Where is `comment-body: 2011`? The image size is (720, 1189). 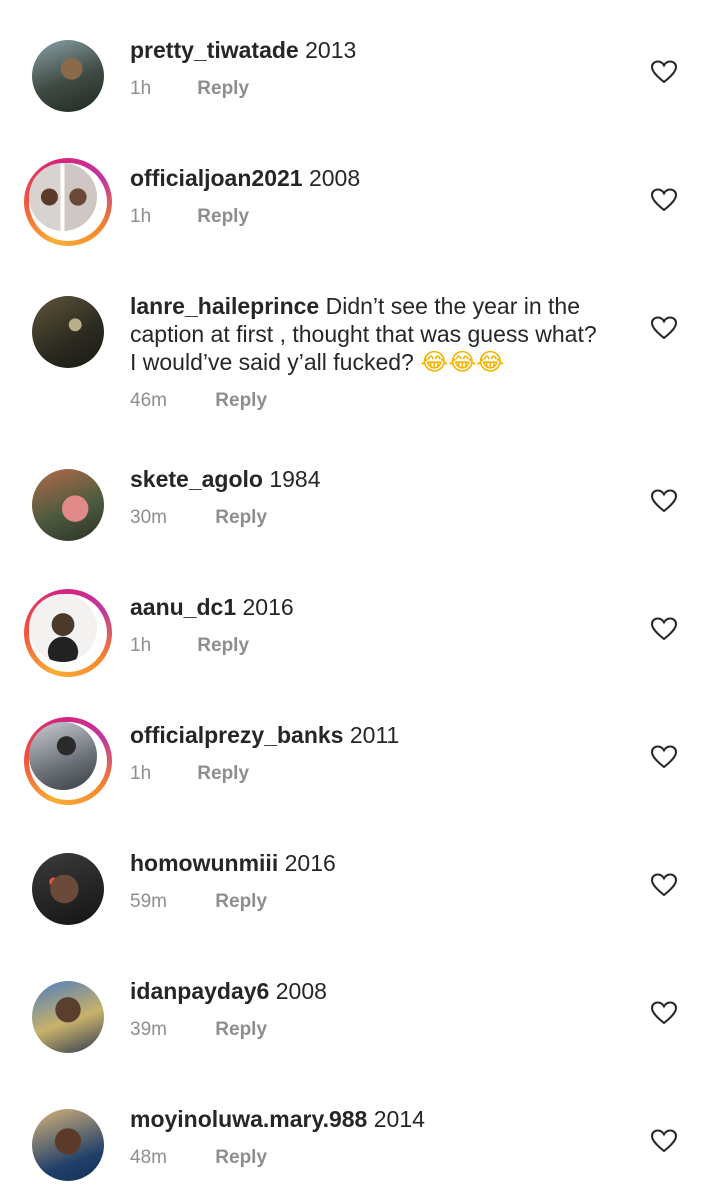 comment-body: 2011 is located at coordinates (374, 735).